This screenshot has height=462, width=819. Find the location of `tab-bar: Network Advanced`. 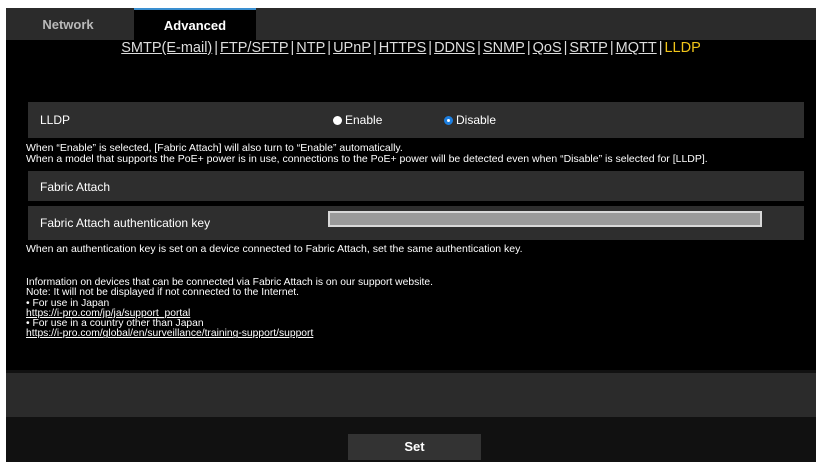

tab-bar: Network Advanced is located at coordinates (411, 24).